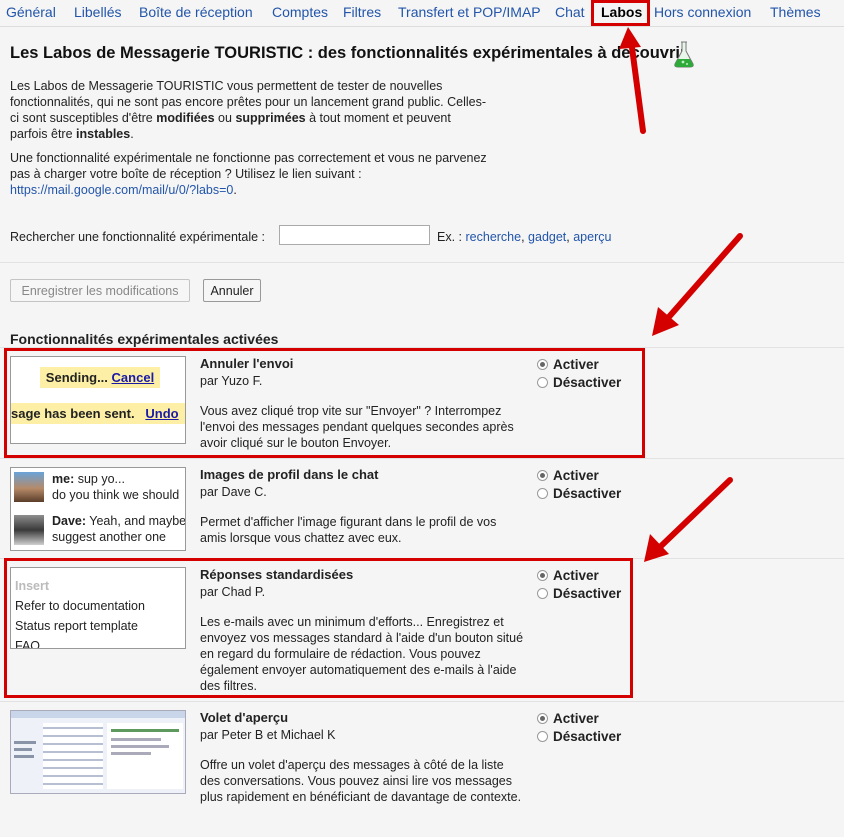 This screenshot has width=844, height=837. What do you see at coordinates (109, 537) in the screenshot?
I see `chat-text: suggest another one` at bounding box center [109, 537].